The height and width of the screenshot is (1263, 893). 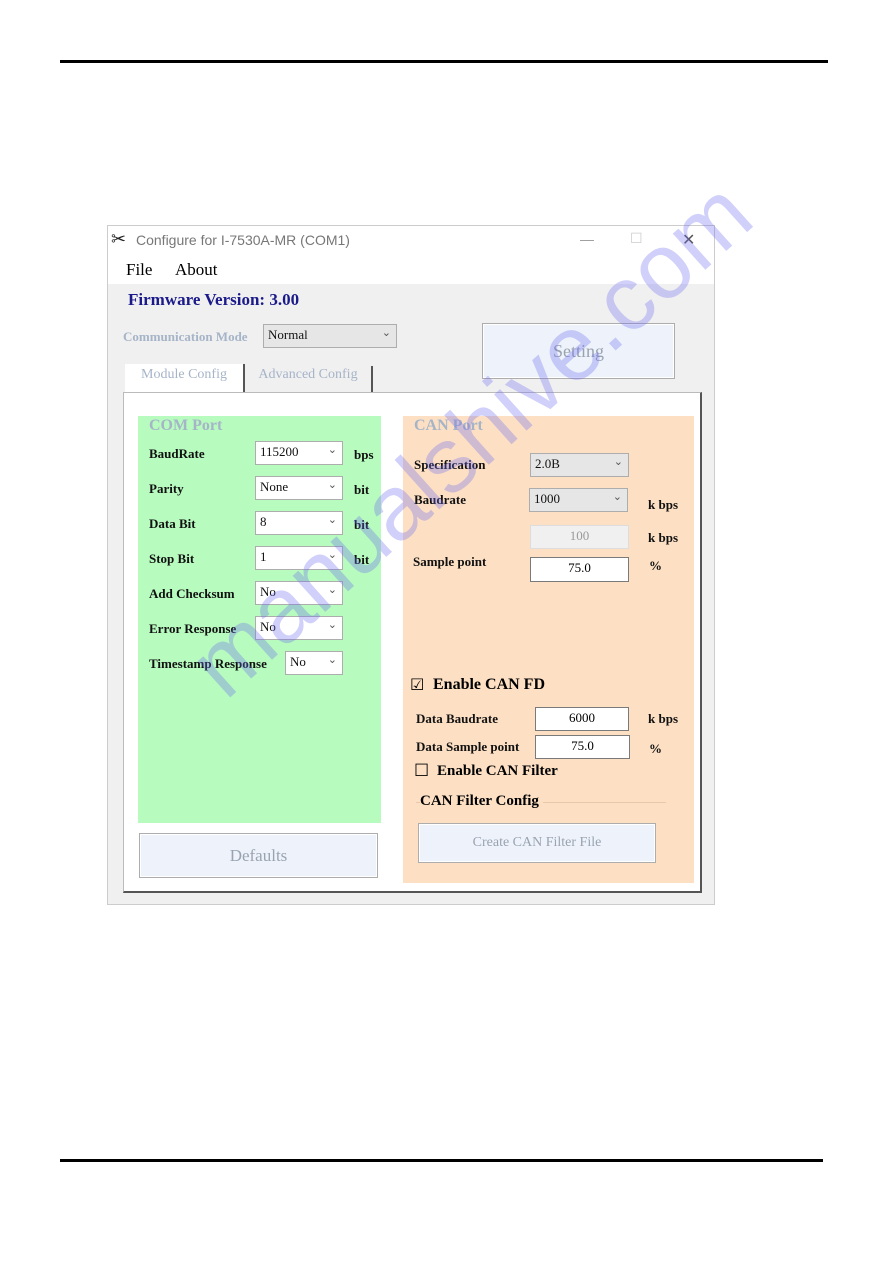 I want to click on enable-can-fd-label: Enable CAN FD, so click(x=489, y=684).